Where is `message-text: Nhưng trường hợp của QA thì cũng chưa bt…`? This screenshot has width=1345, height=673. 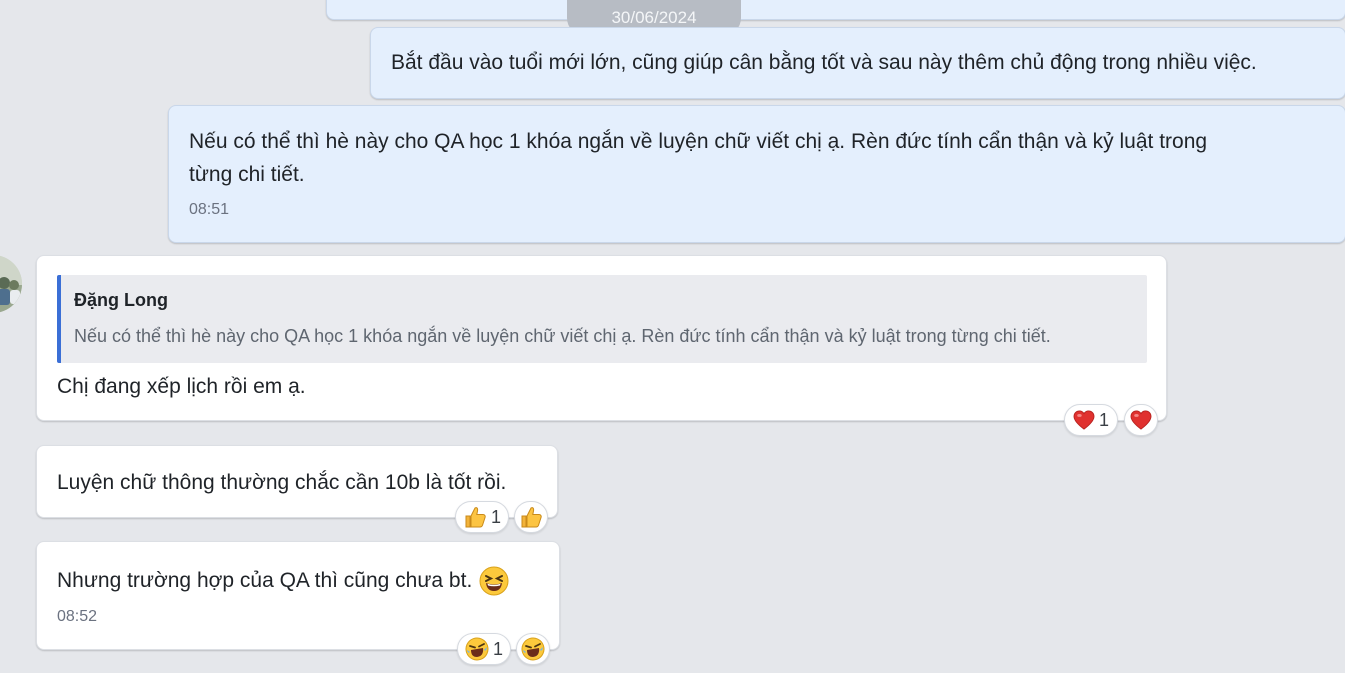 message-text: Nhưng trường hợp của QA thì cũng chưa bt… is located at coordinates (283, 580).